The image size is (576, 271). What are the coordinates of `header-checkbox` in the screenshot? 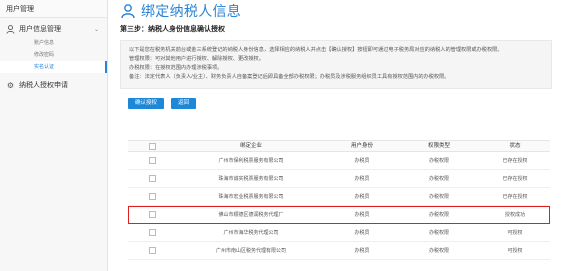 It's located at (152, 146).